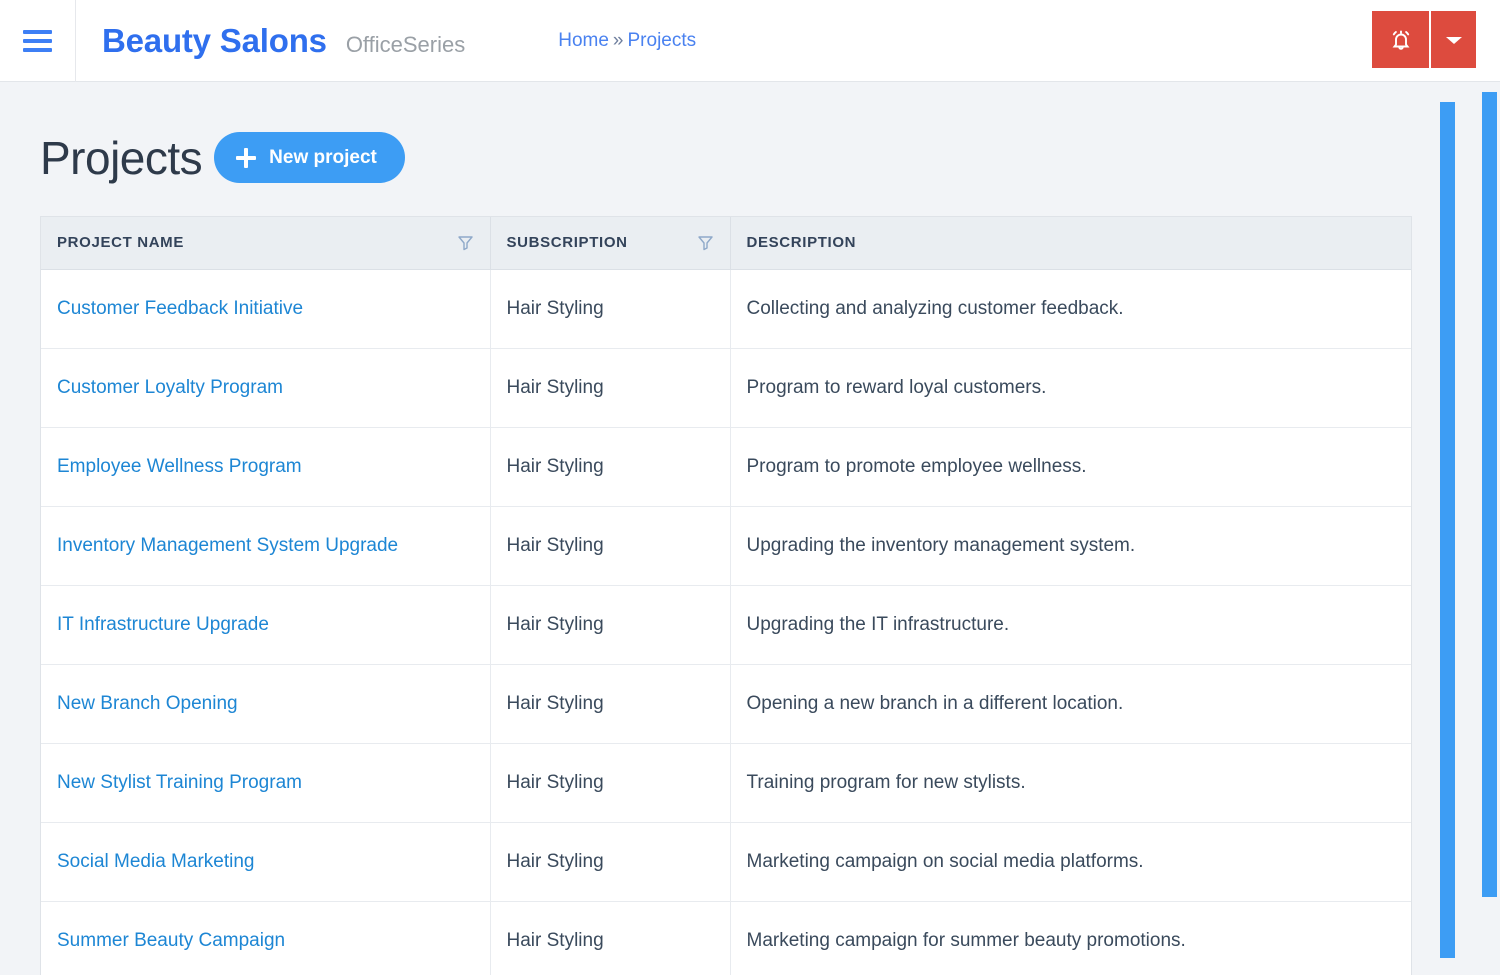 The height and width of the screenshot is (975, 1500). I want to click on new-project-label: New project, so click(323, 157).